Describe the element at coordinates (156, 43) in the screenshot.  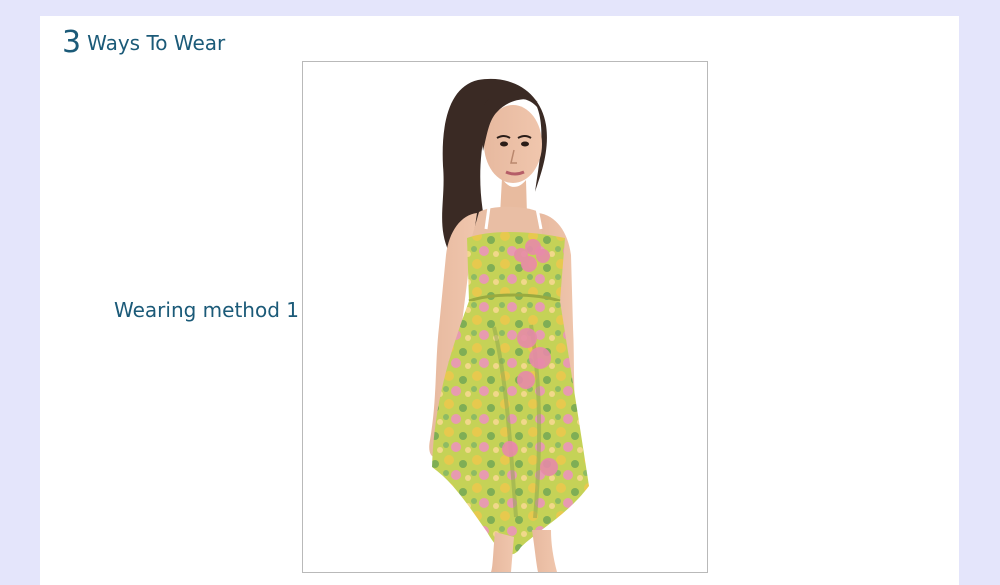
I see `title-text: Ways To Wear` at that location.